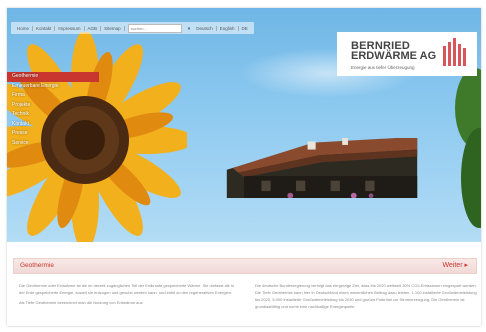 The width and height of the screenshot is (486, 332). What do you see at coordinates (44, 28) in the screenshot?
I see `topnav-kontakt: Kontakt` at bounding box center [44, 28].